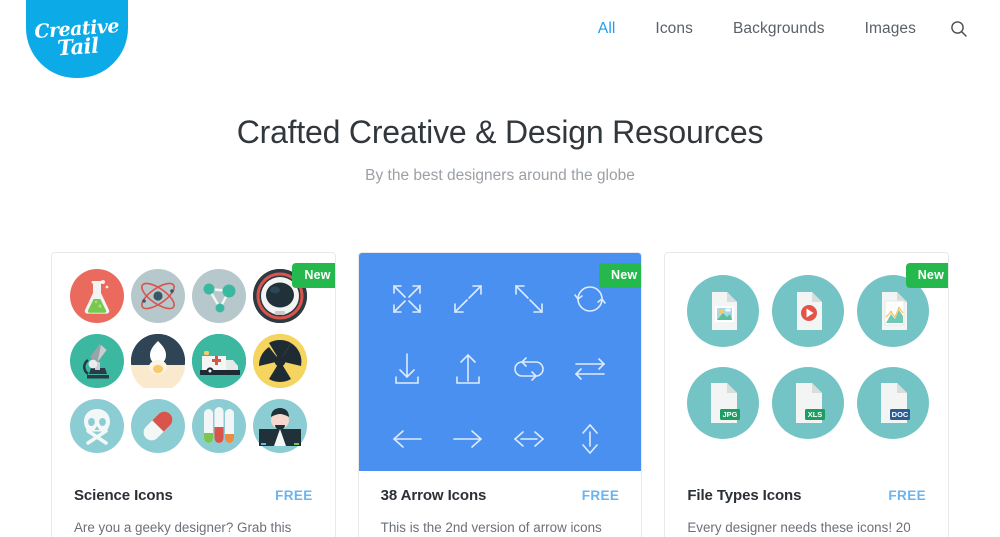  I want to click on doc-file-label: DOC, so click(900, 414).